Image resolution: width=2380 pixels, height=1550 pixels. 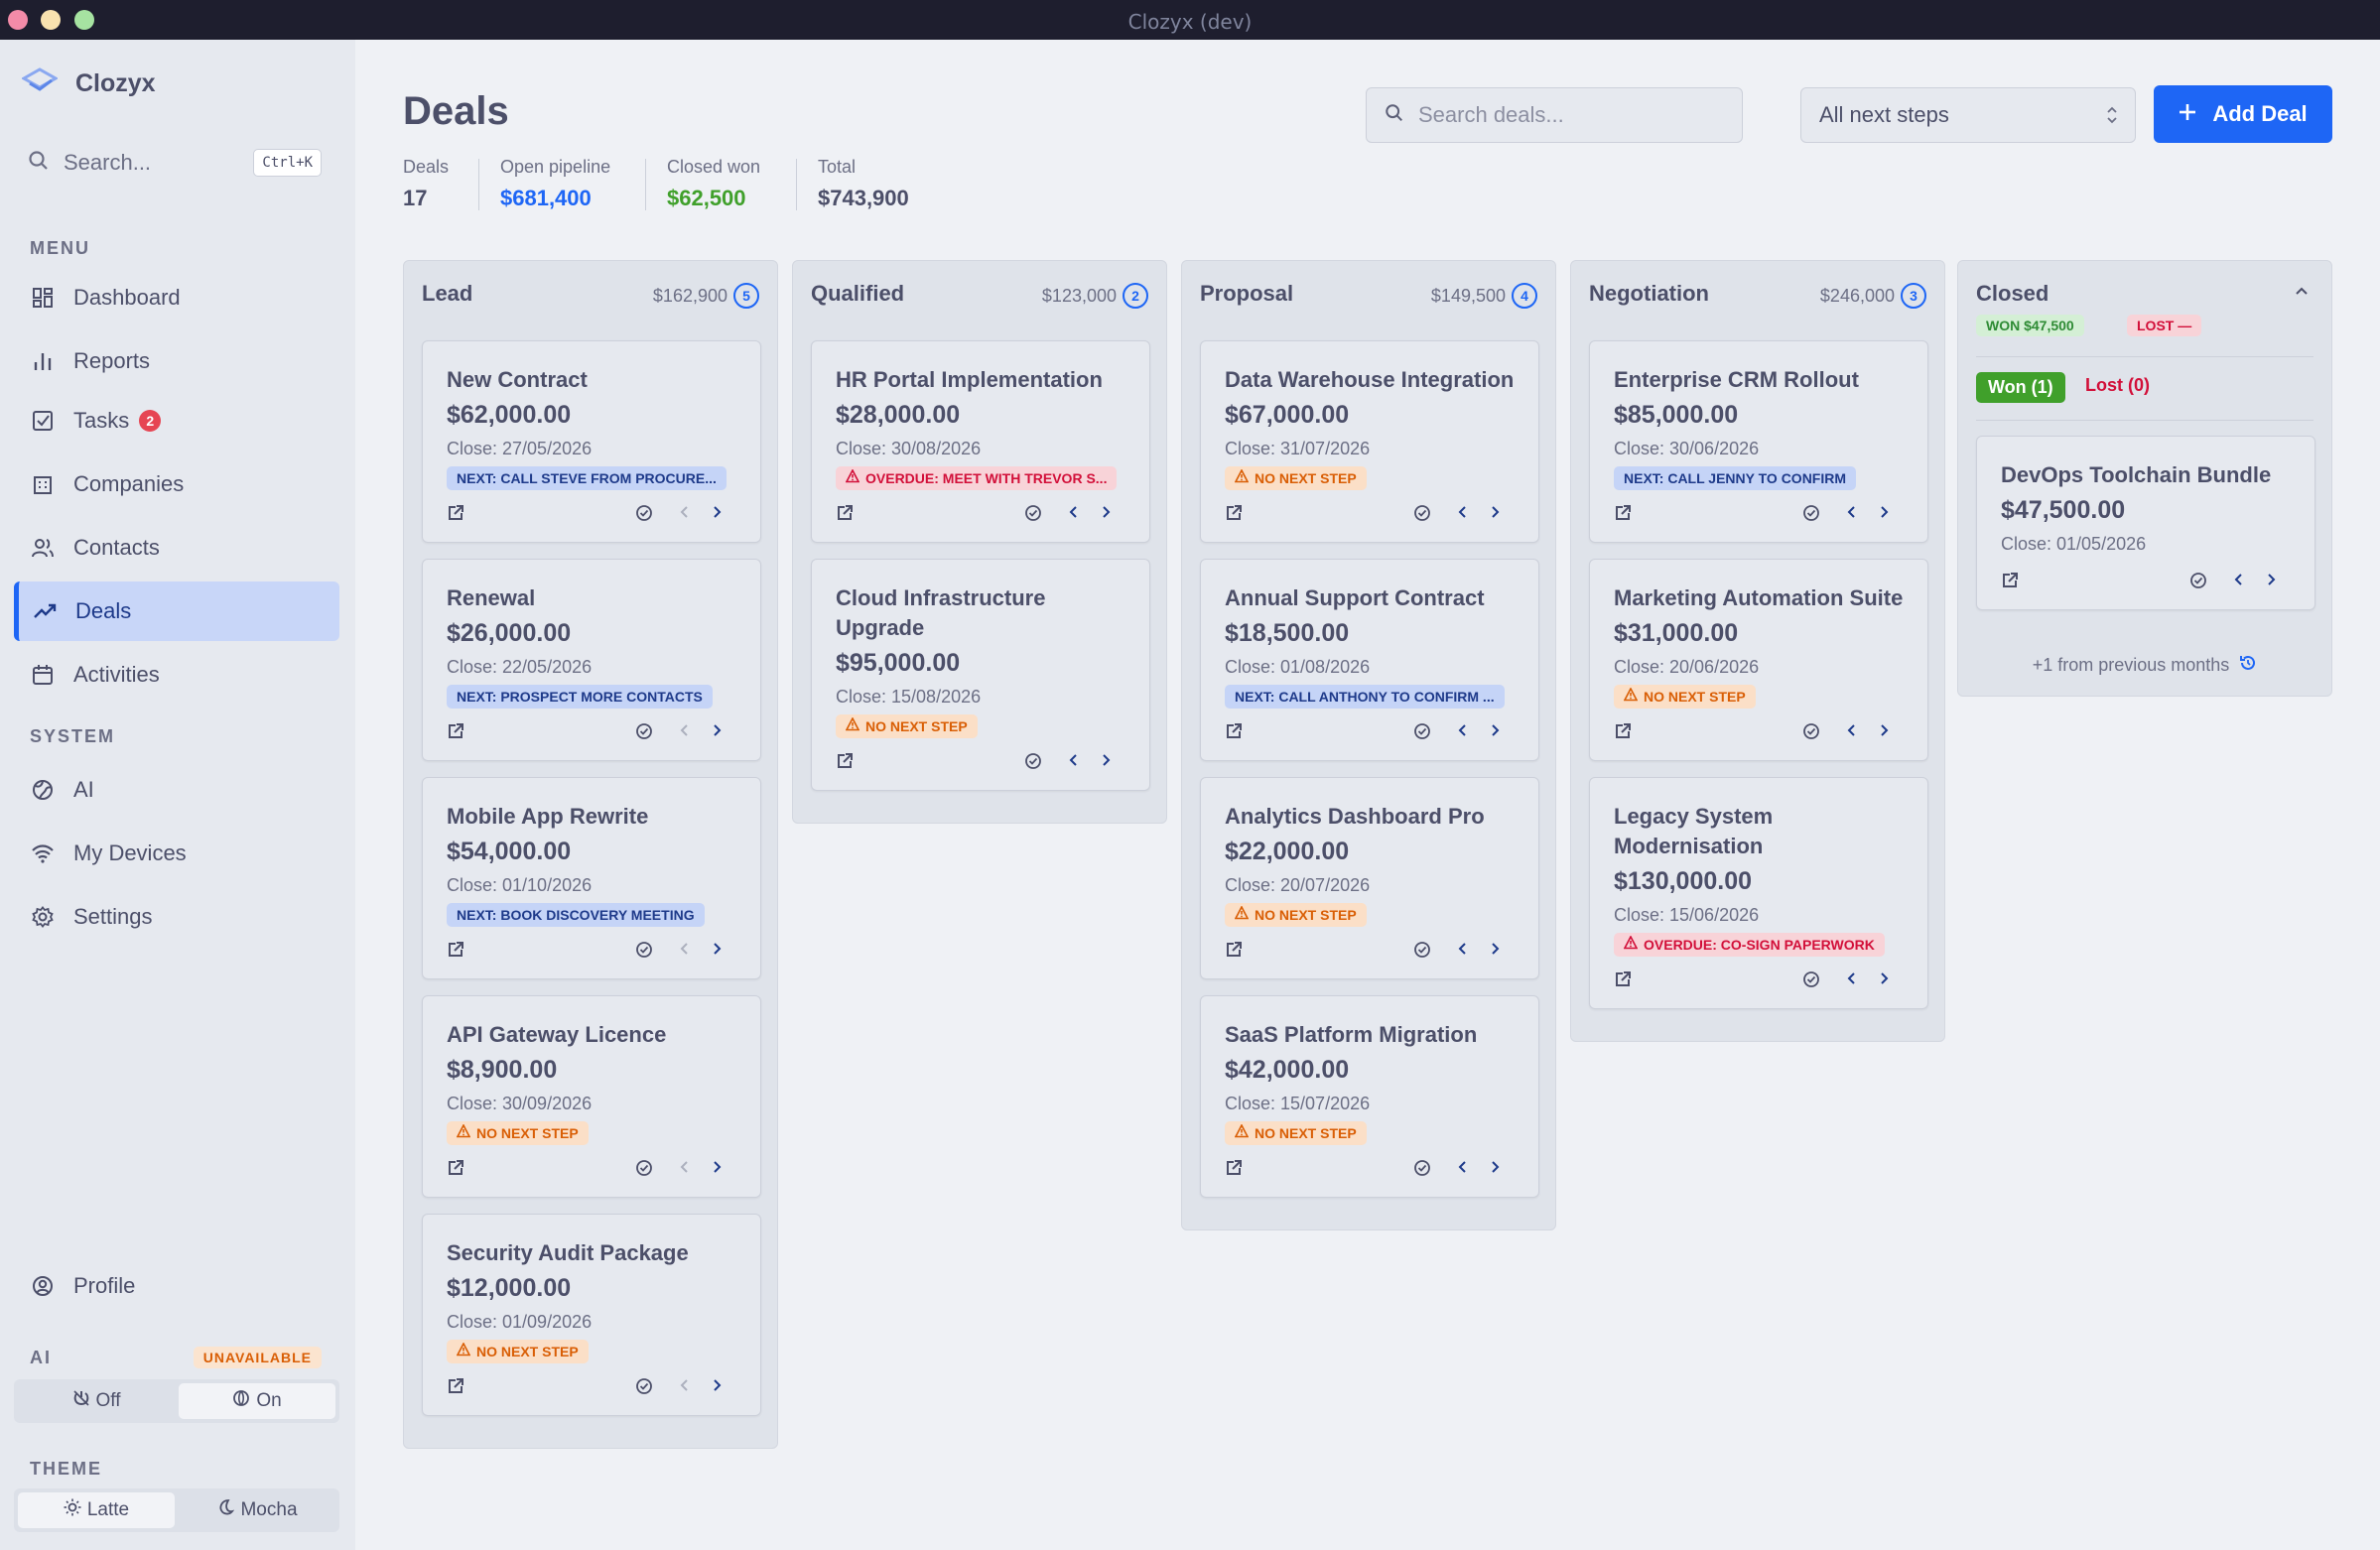 I want to click on sidebar-item-tasks: Tasks 2, so click(x=176, y=421).